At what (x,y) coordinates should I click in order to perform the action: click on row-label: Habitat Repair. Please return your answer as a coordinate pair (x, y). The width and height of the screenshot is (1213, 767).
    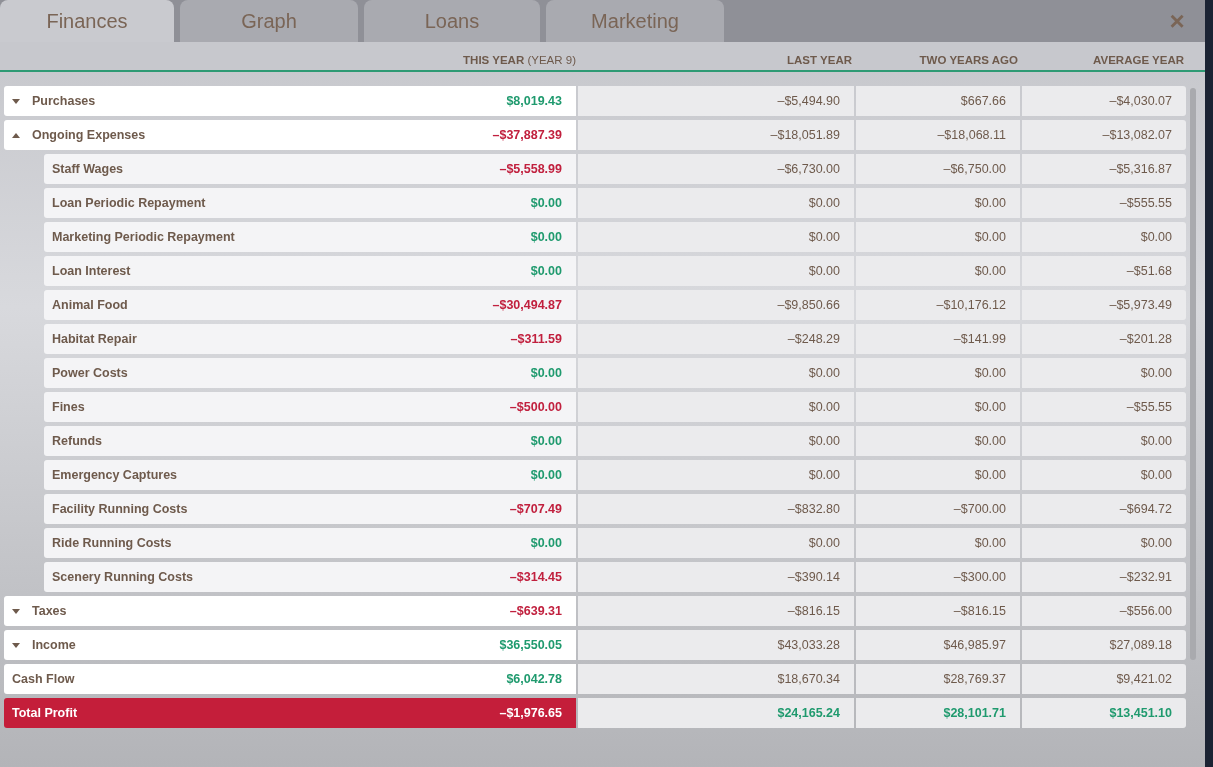
    Looking at the image, I should click on (95, 339).